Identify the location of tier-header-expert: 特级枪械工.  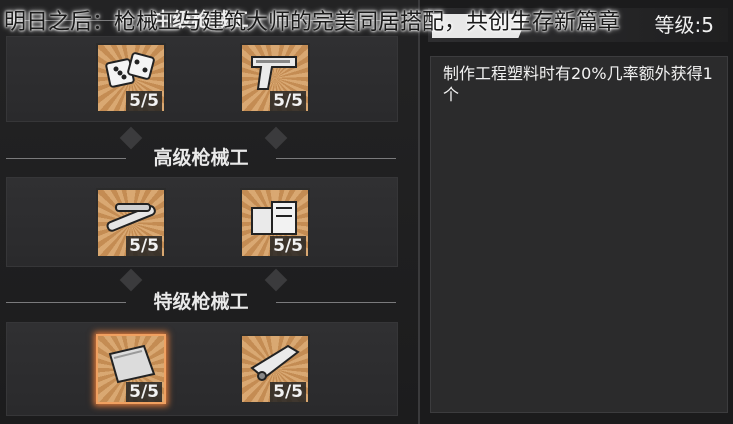
(201, 302).